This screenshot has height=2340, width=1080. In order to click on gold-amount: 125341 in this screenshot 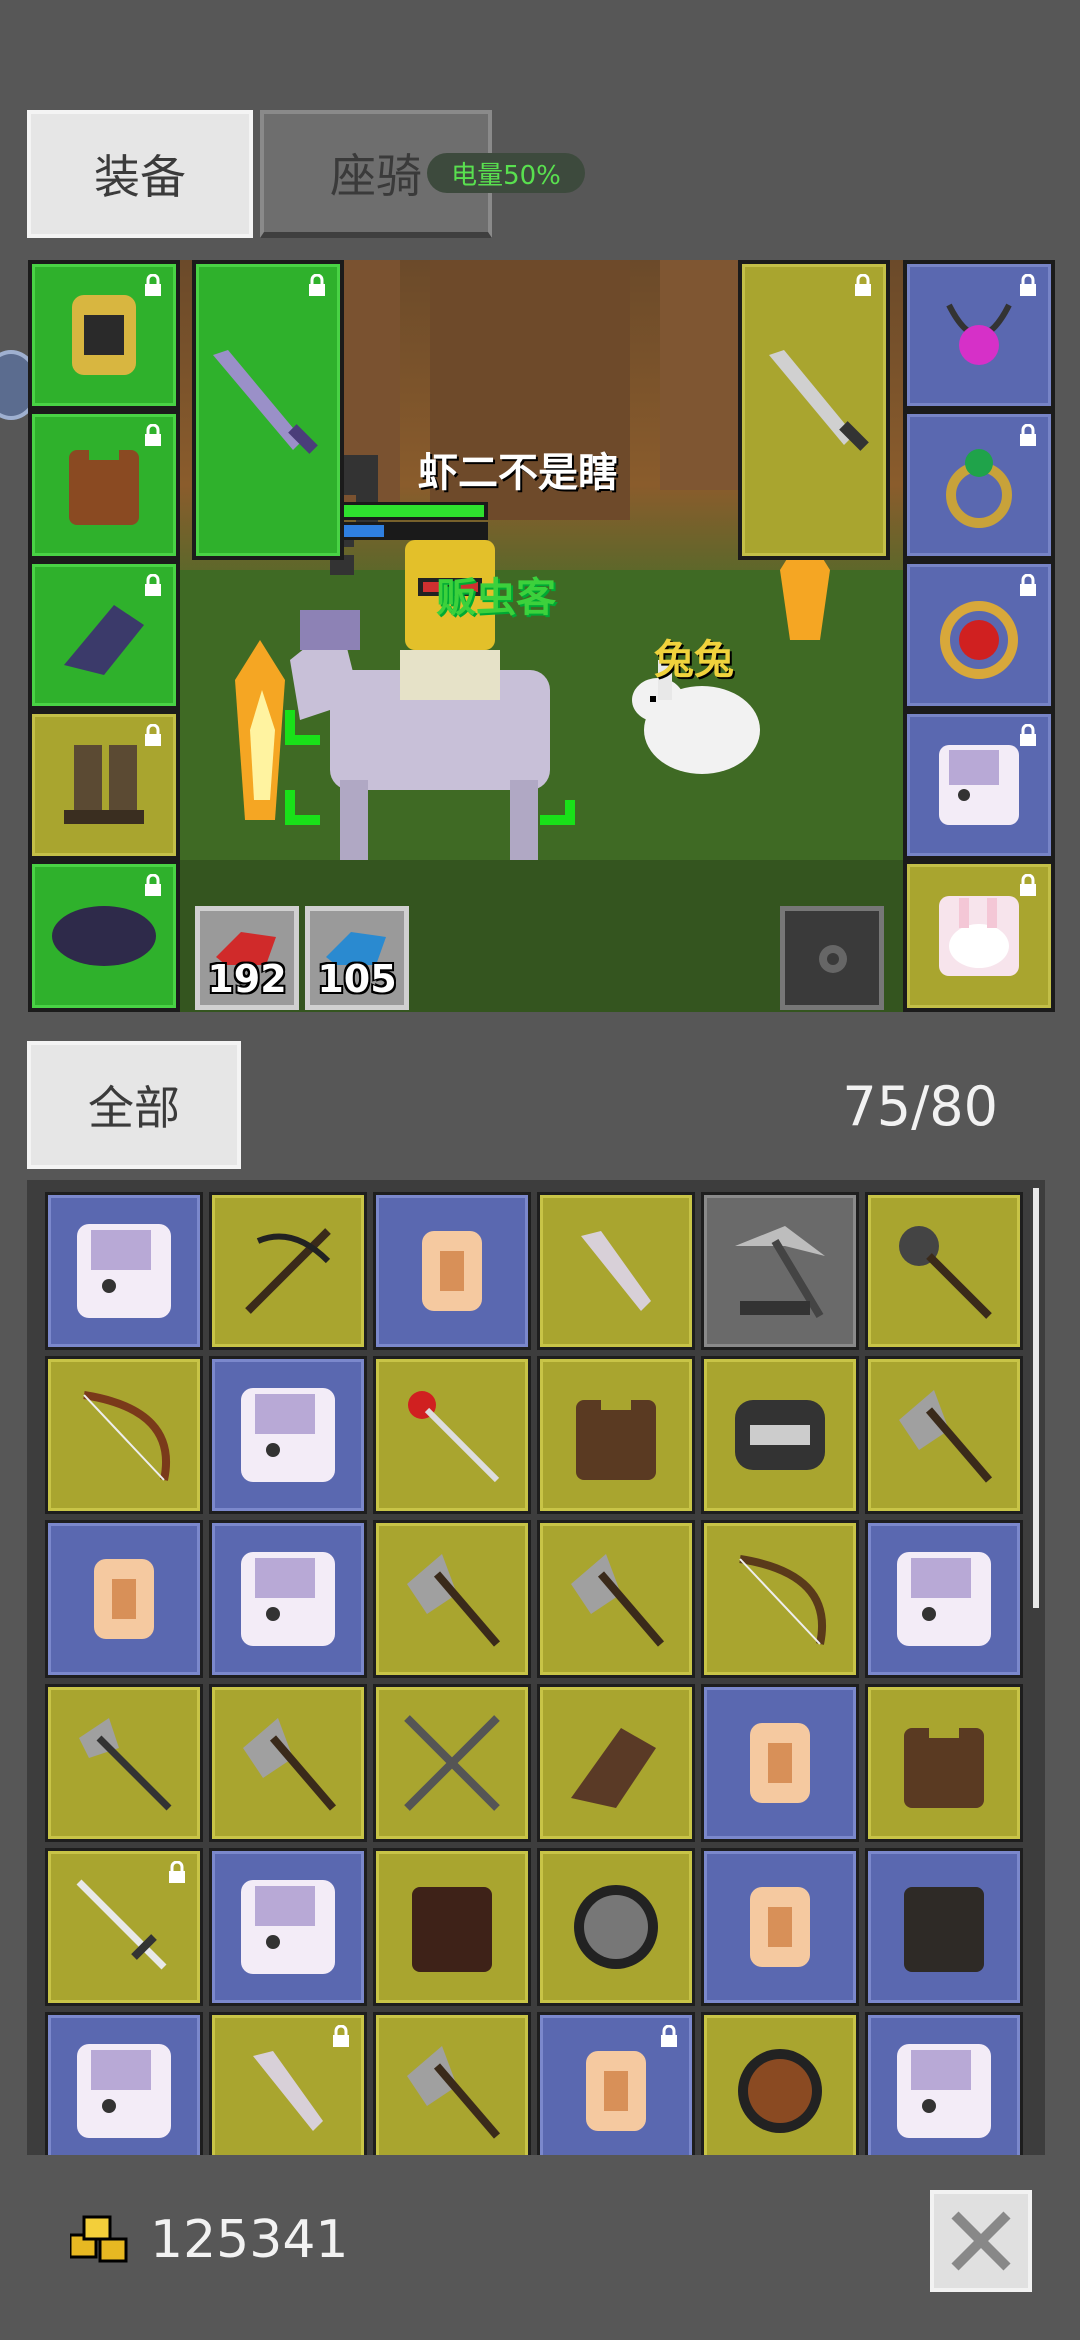, I will do `click(249, 2240)`.